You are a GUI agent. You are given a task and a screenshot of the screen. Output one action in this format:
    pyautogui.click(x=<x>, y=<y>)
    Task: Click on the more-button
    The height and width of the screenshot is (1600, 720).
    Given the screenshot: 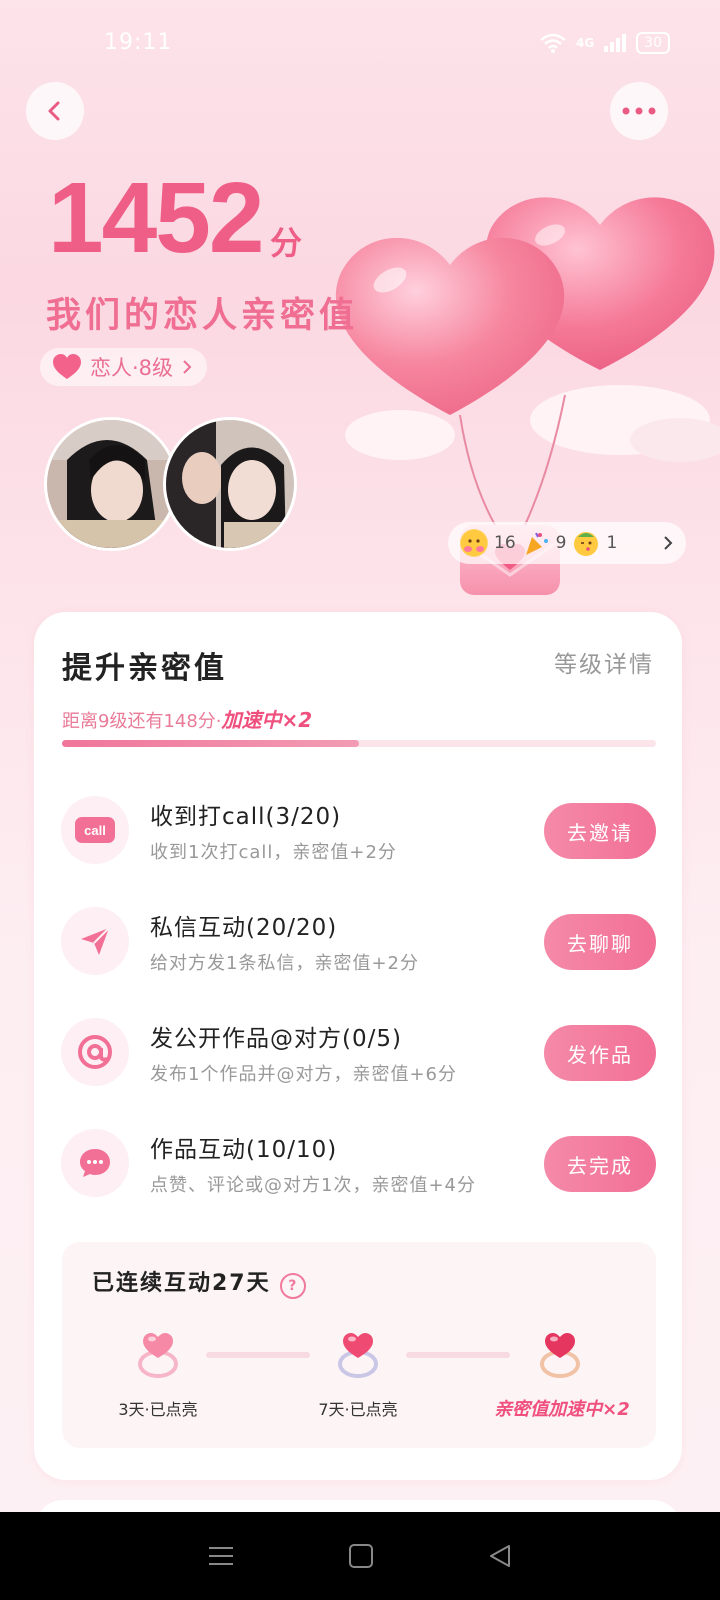 What is the action you would take?
    pyautogui.click(x=639, y=111)
    